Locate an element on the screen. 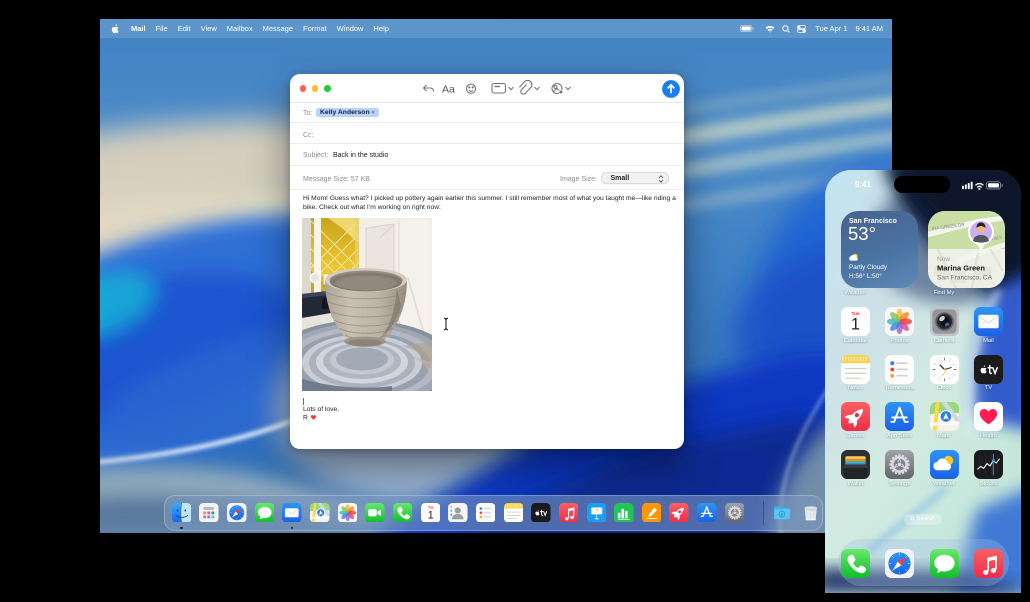  svg-text: Marina Green is located at coordinates (961, 268).